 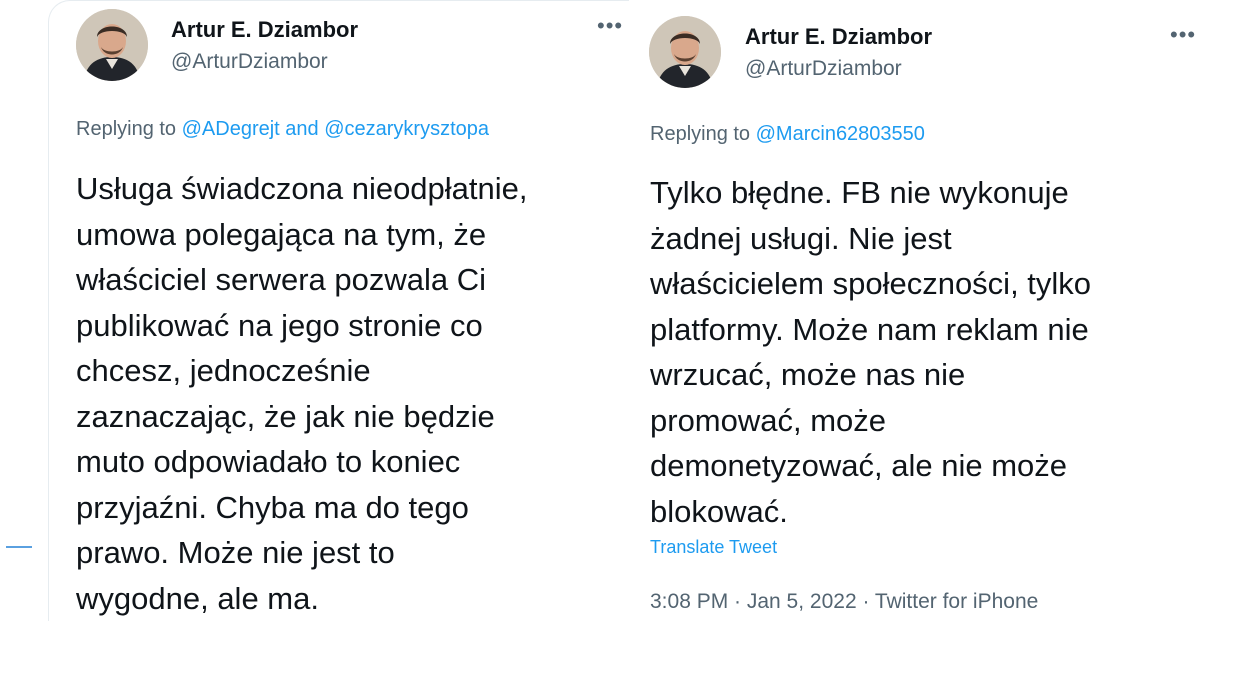 I want to click on tweet-text-line: Usługa świadczona nieodpłatnie,, so click(x=302, y=188).